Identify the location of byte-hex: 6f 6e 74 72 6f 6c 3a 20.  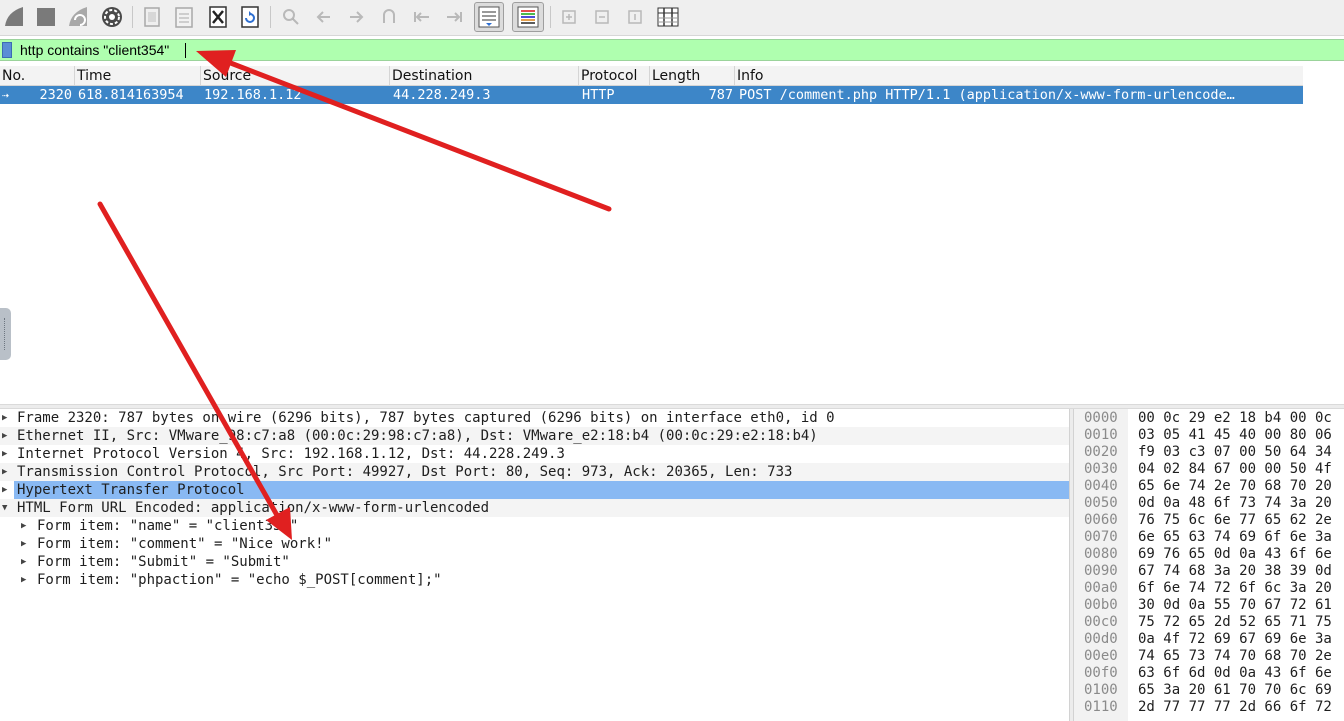
(1235, 588).